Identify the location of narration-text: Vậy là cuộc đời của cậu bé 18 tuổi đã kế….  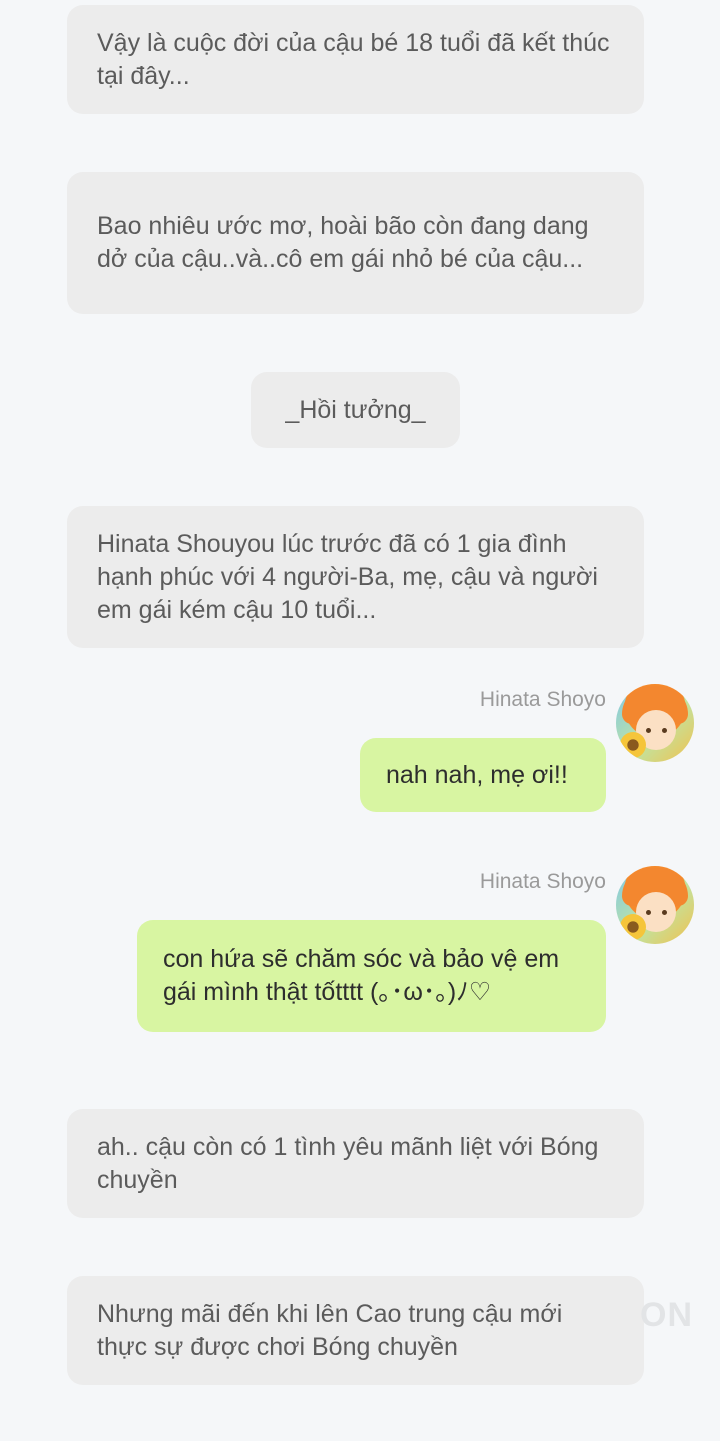
(353, 59).